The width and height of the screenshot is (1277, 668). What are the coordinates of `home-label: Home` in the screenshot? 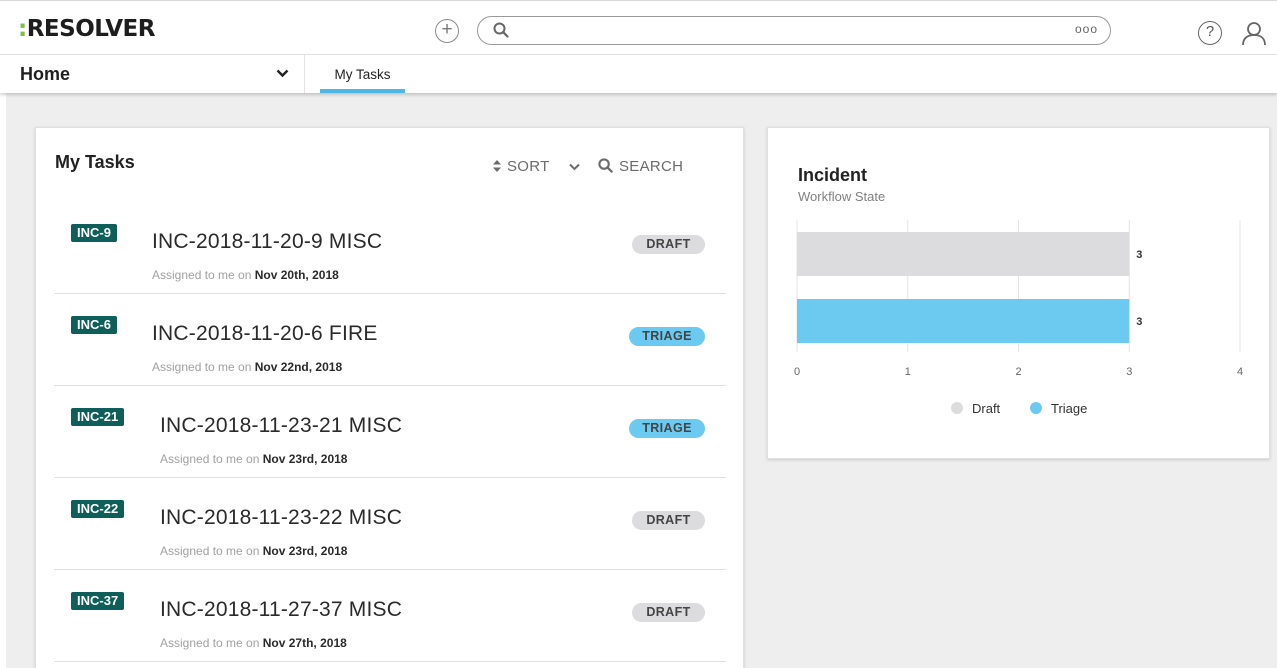 It's located at (45, 74).